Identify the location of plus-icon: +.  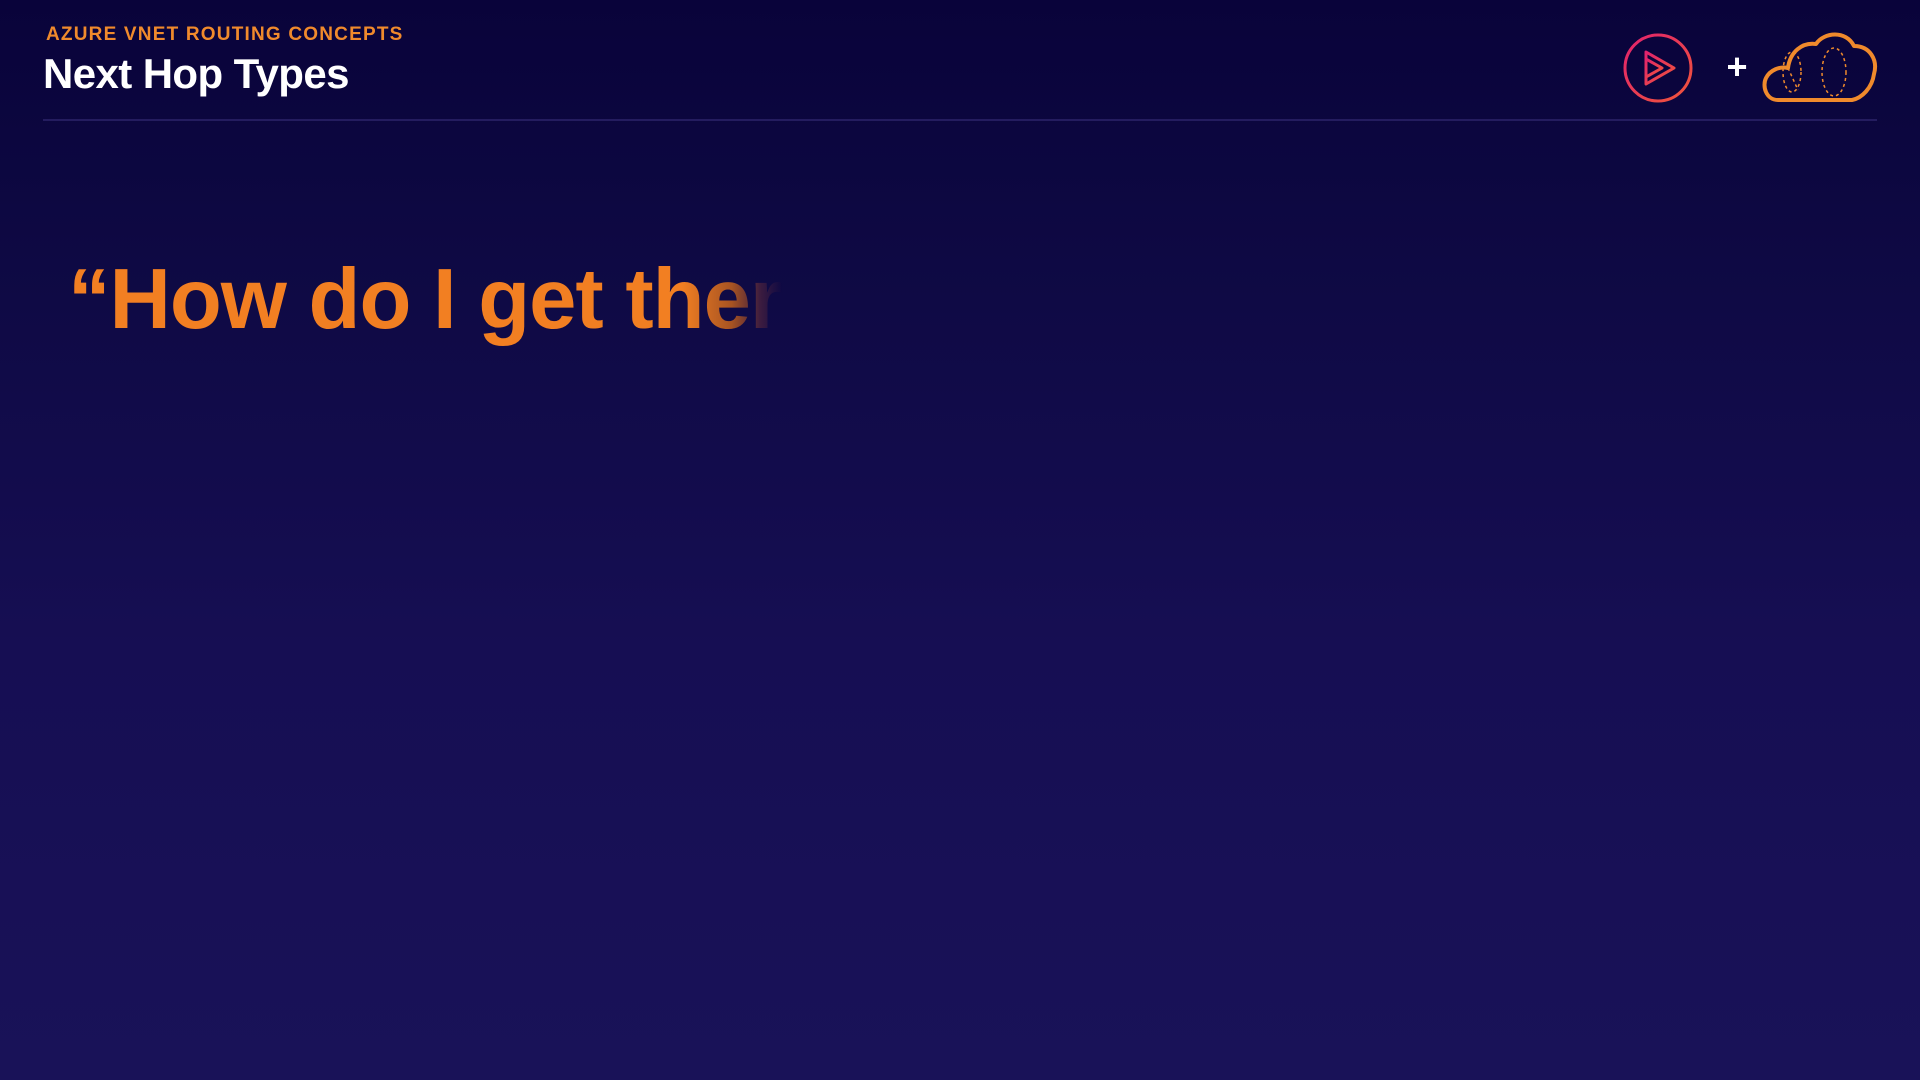
(1737, 66).